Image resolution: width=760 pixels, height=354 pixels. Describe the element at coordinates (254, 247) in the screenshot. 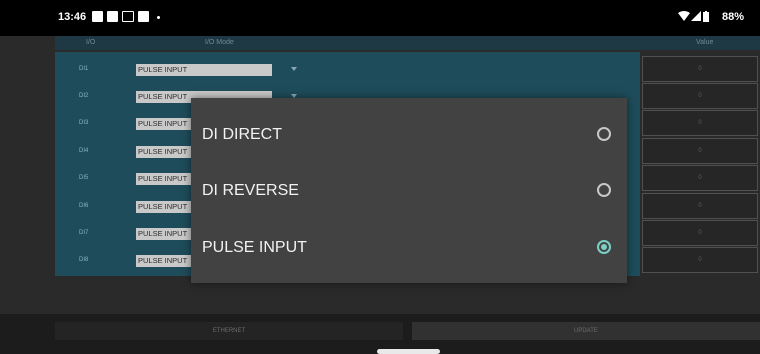

I see `option-label: PULSE INPUT` at that location.